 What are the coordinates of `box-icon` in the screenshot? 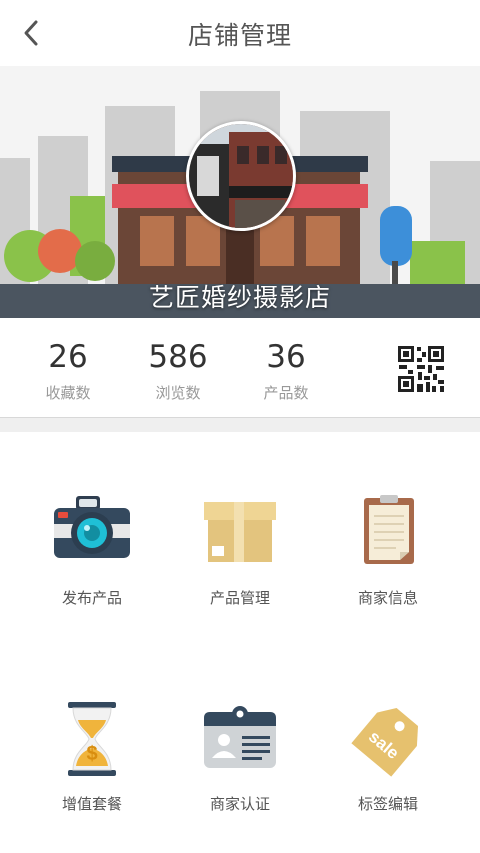 It's located at (240, 532).